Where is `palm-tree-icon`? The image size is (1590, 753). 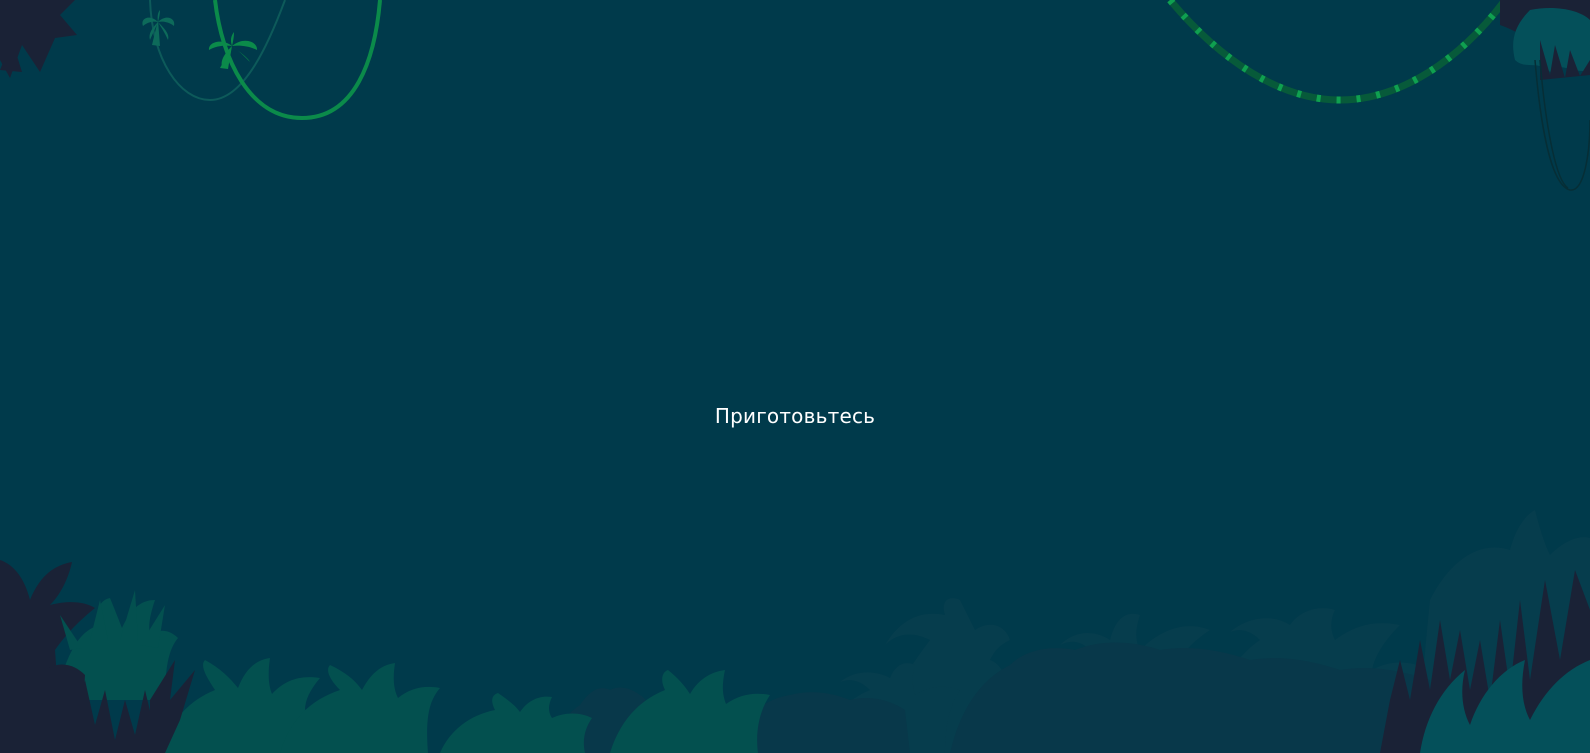 palm-tree-icon is located at coordinates (158, 28).